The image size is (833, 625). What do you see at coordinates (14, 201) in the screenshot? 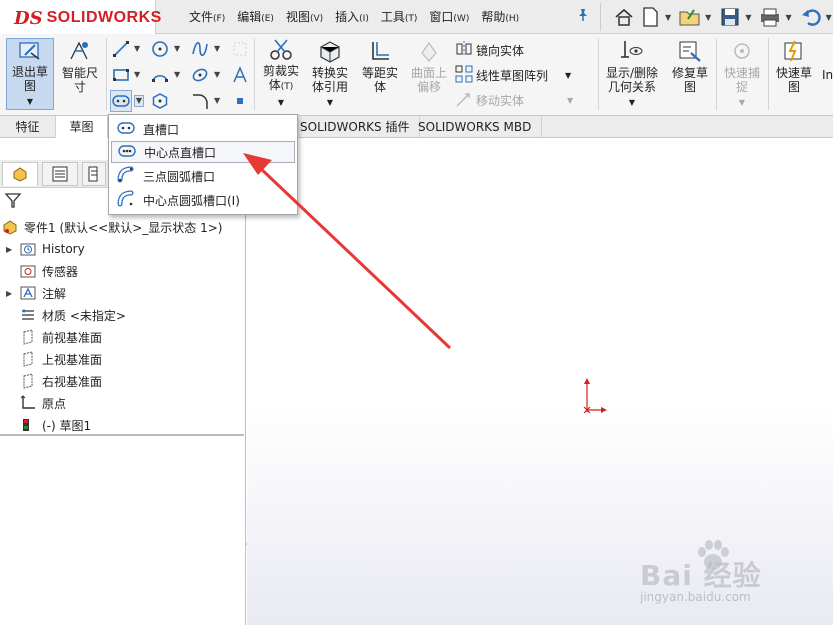
I see `filter-icon` at bounding box center [14, 201].